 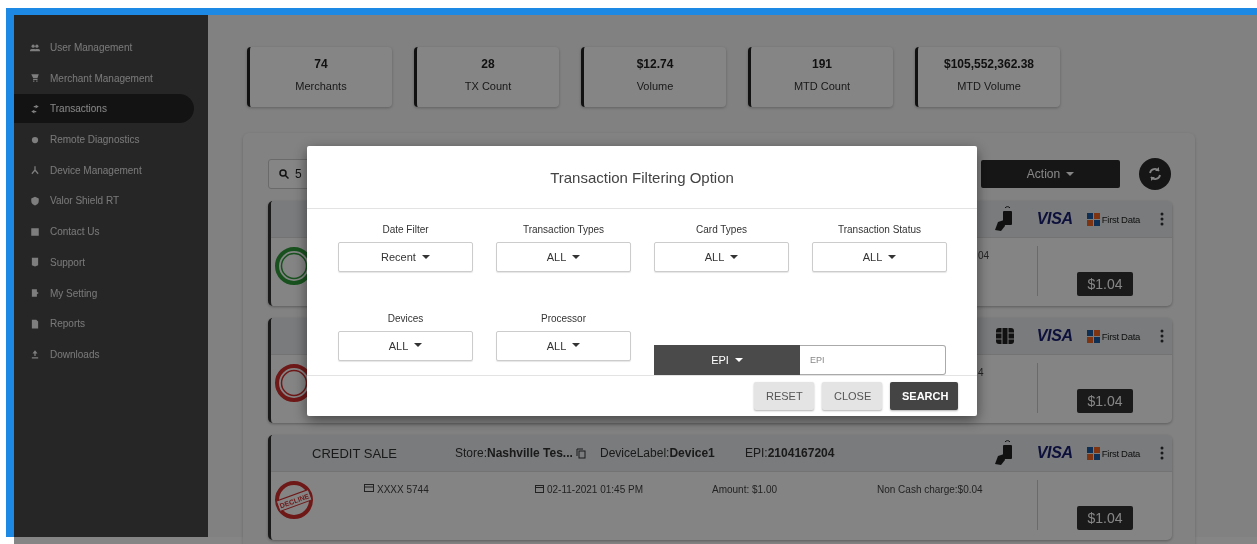 I want to click on epi-number: EPI:2104167204, so click(x=790, y=453).